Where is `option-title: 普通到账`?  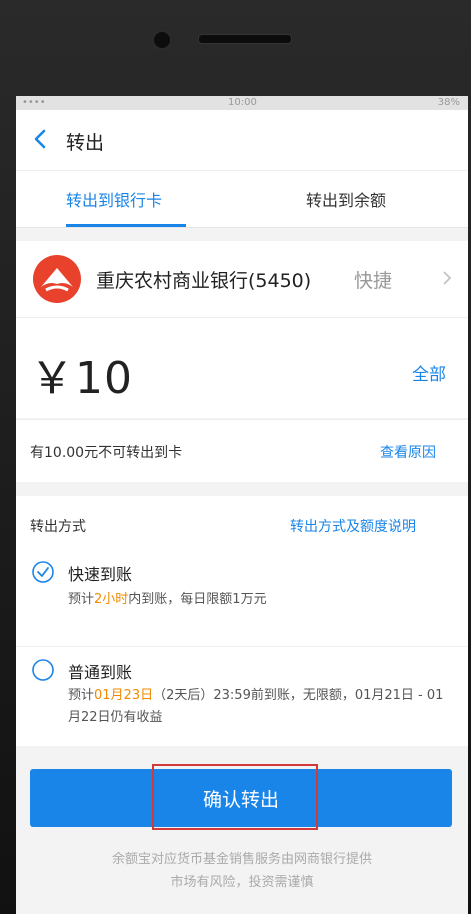 option-title: 普通到账 is located at coordinates (100, 672).